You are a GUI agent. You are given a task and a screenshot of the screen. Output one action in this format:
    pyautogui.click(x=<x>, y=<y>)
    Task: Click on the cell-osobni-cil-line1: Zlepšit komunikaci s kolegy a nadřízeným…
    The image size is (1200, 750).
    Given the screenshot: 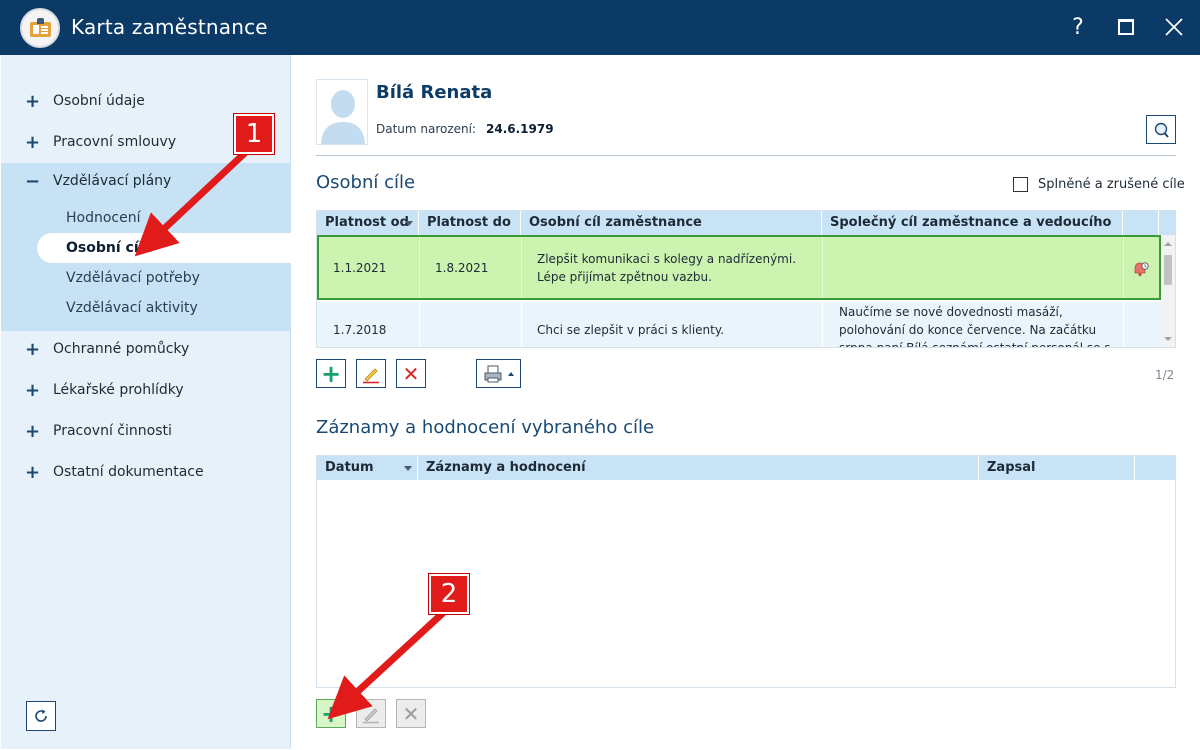 What is the action you would take?
    pyautogui.click(x=667, y=259)
    